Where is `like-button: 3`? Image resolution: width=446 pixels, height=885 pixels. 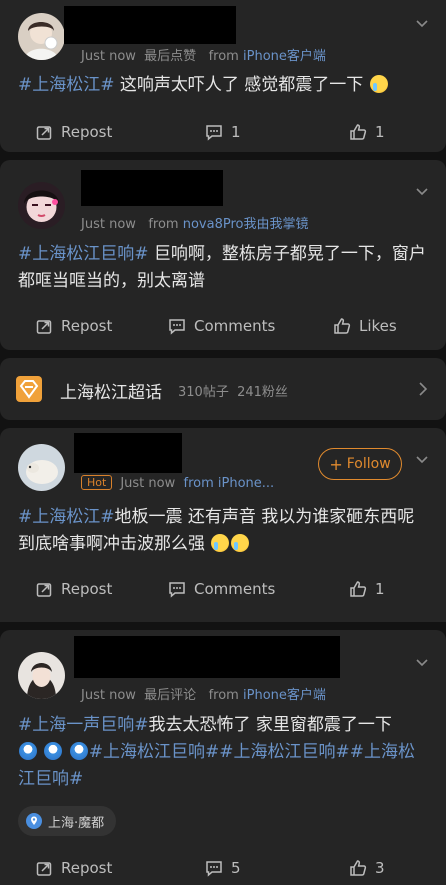
like-button: 3 is located at coordinates (367, 868).